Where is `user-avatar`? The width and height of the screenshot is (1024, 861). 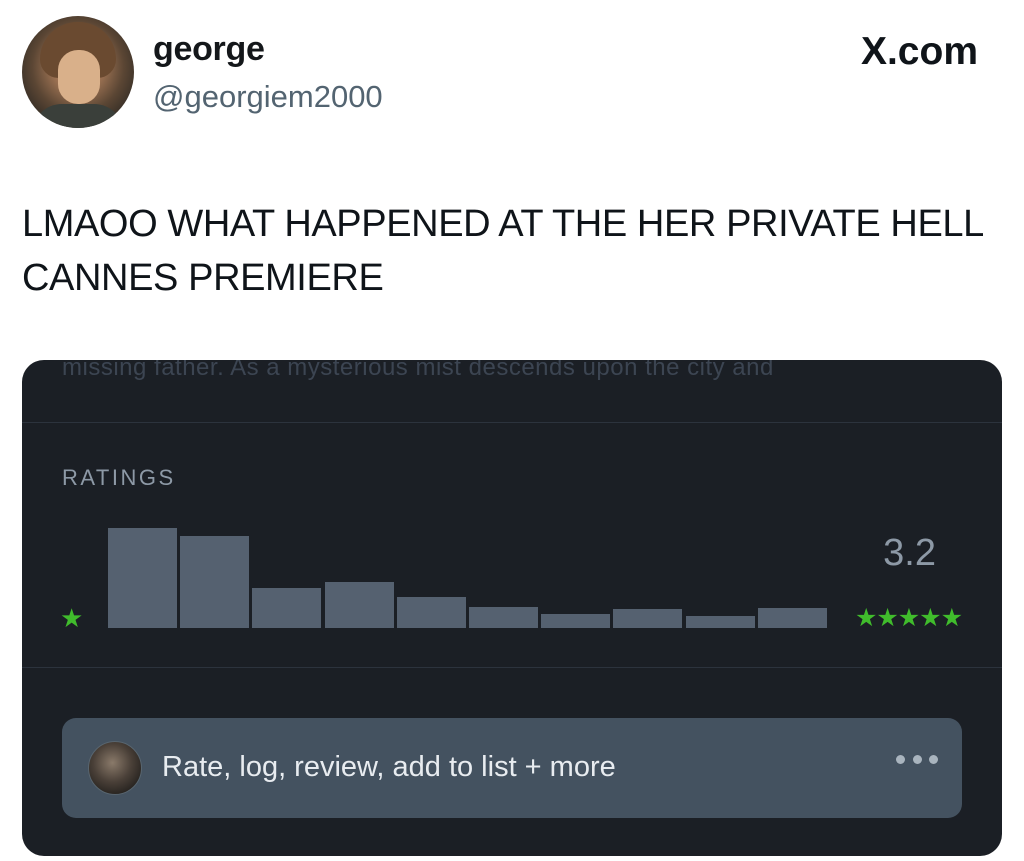
user-avatar is located at coordinates (115, 768).